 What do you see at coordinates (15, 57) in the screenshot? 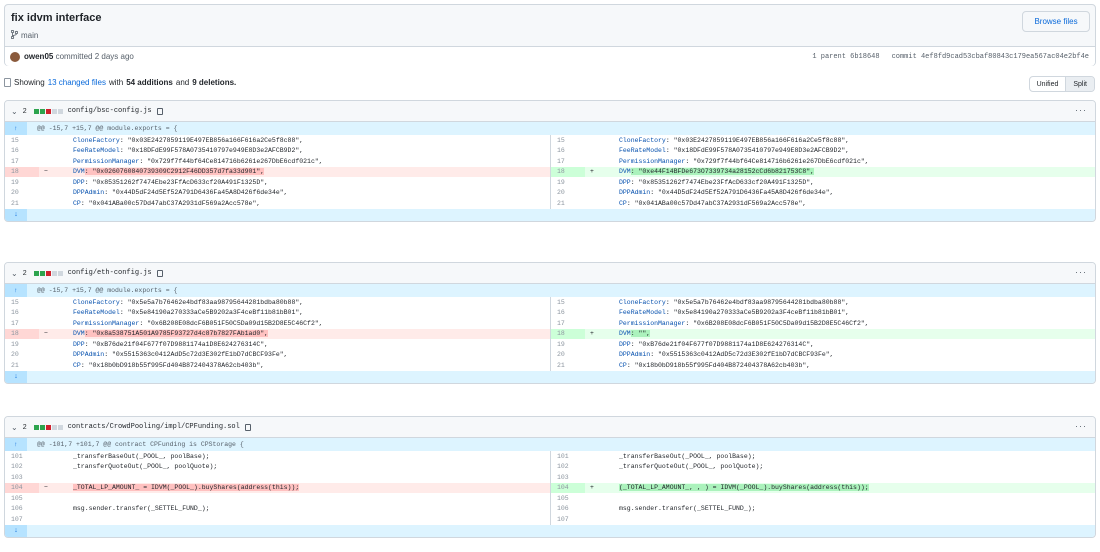
I see `avatar` at bounding box center [15, 57].